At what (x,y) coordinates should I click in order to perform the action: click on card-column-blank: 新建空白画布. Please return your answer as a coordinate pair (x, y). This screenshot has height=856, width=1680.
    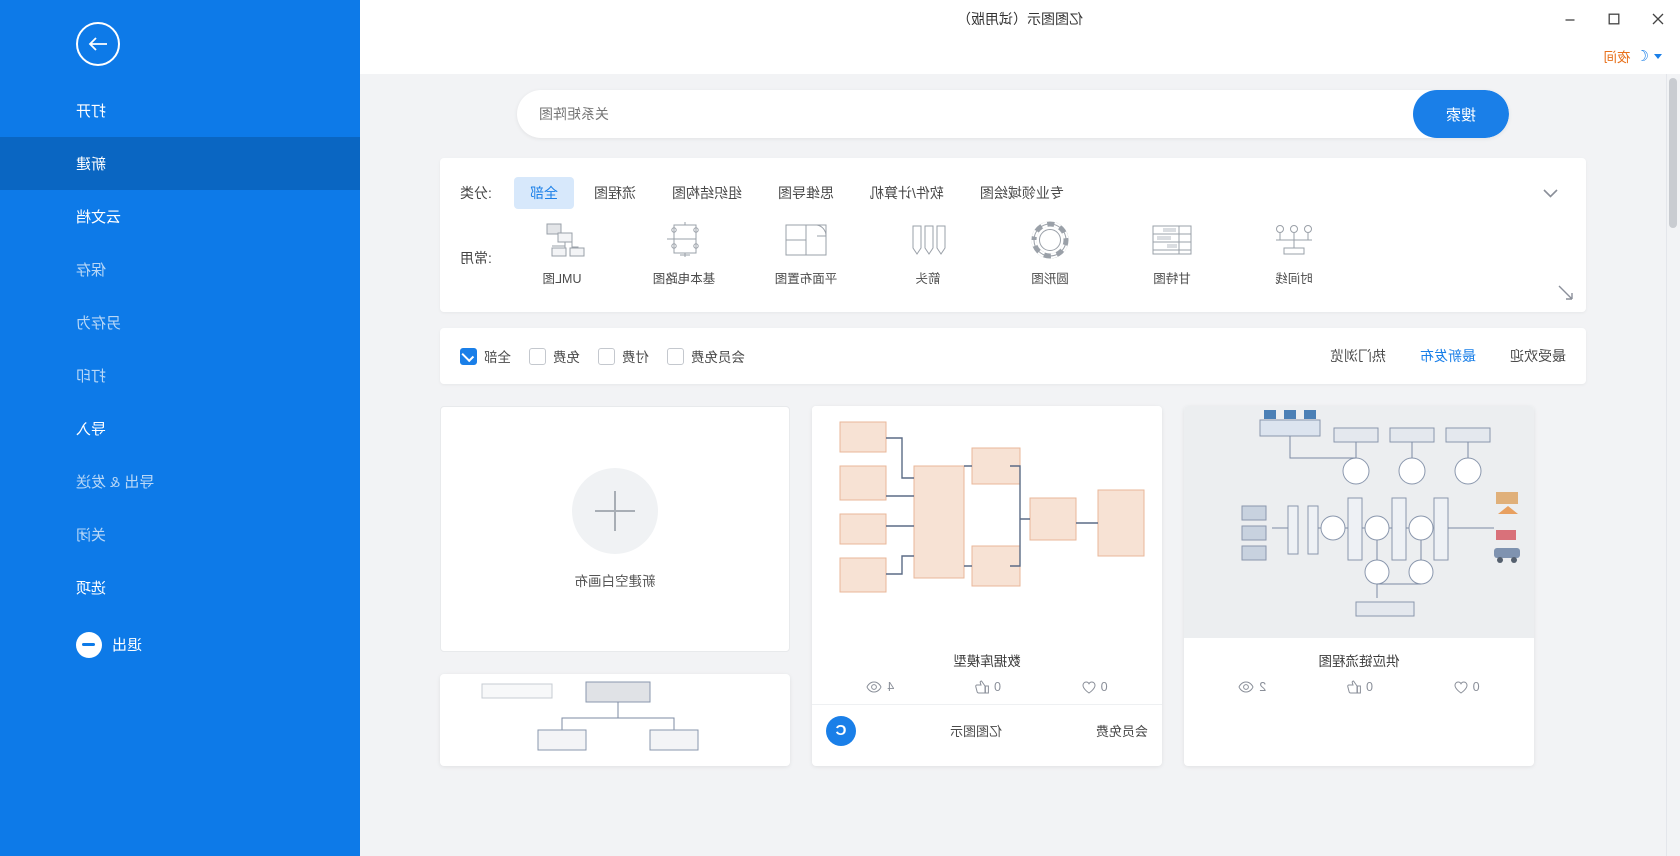
    Looking at the image, I should click on (615, 586).